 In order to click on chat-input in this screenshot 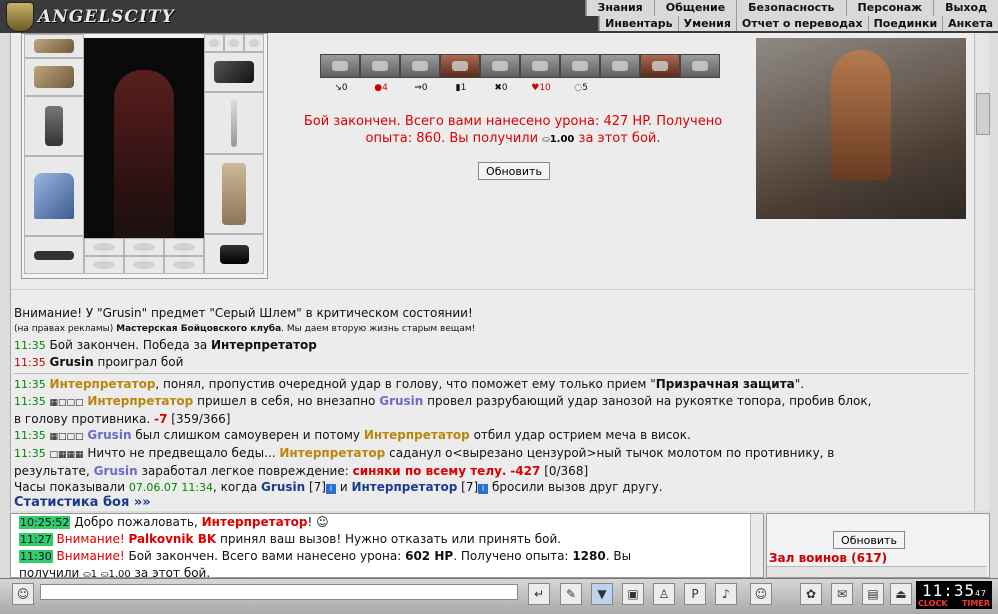, I will do `click(279, 592)`.